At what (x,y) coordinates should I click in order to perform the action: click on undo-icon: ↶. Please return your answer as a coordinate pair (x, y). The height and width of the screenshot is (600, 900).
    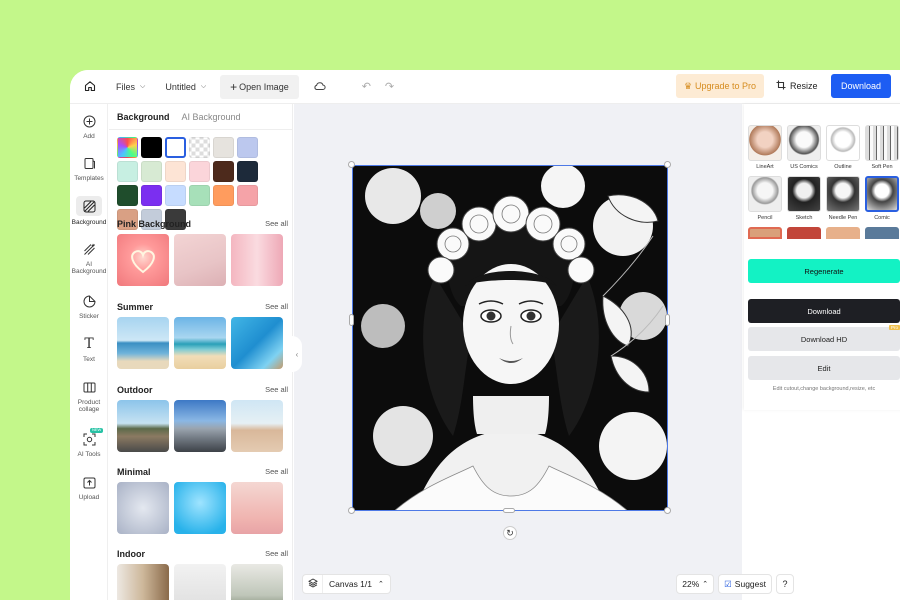
    Looking at the image, I should click on (366, 87).